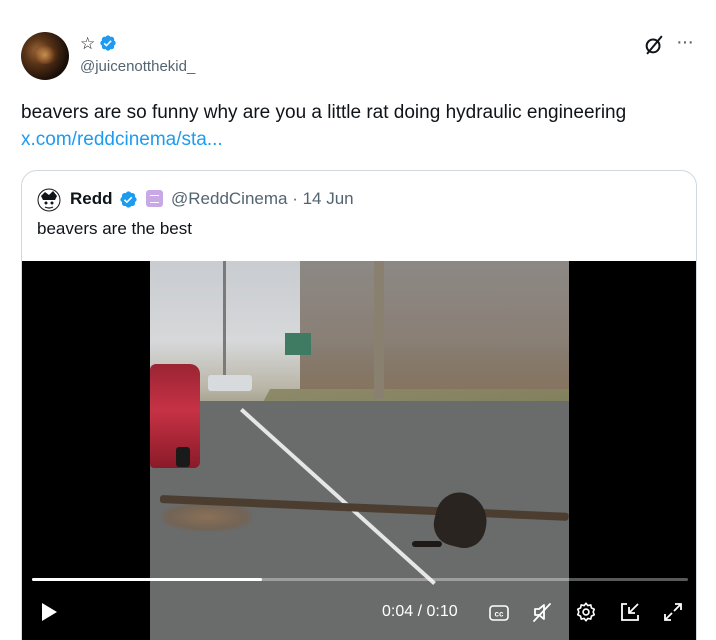 The width and height of the screenshot is (716, 640). What do you see at coordinates (49, 200) in the screenshot?
I see `quoted-avatar` at bounding box center [49, 200].